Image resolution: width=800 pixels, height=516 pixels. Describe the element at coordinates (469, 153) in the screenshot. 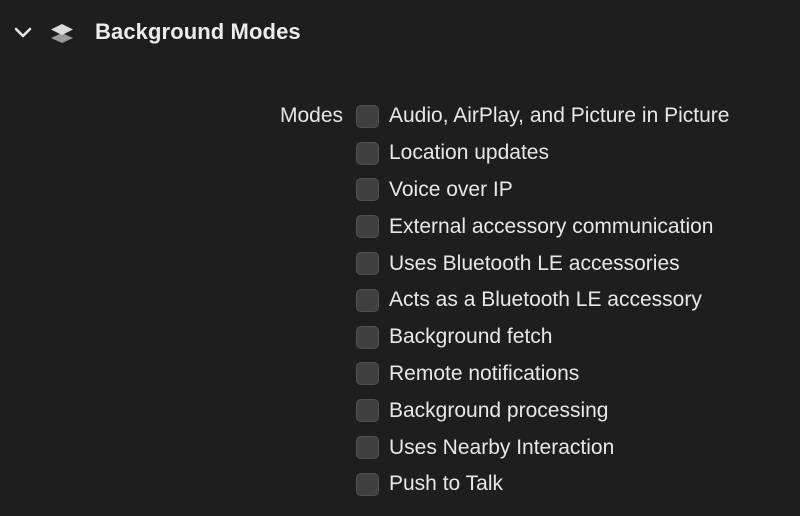

I see `mode-label: Location updates` at that location.